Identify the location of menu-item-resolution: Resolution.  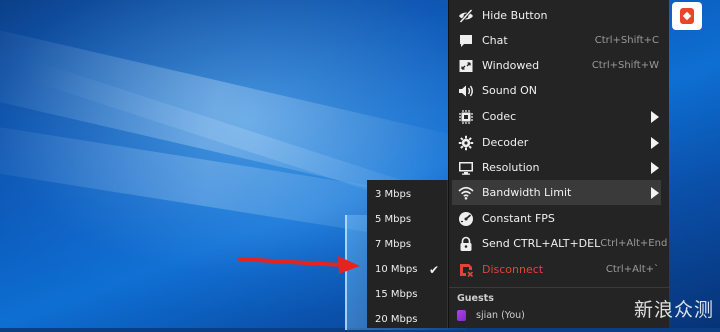
(556, 167).